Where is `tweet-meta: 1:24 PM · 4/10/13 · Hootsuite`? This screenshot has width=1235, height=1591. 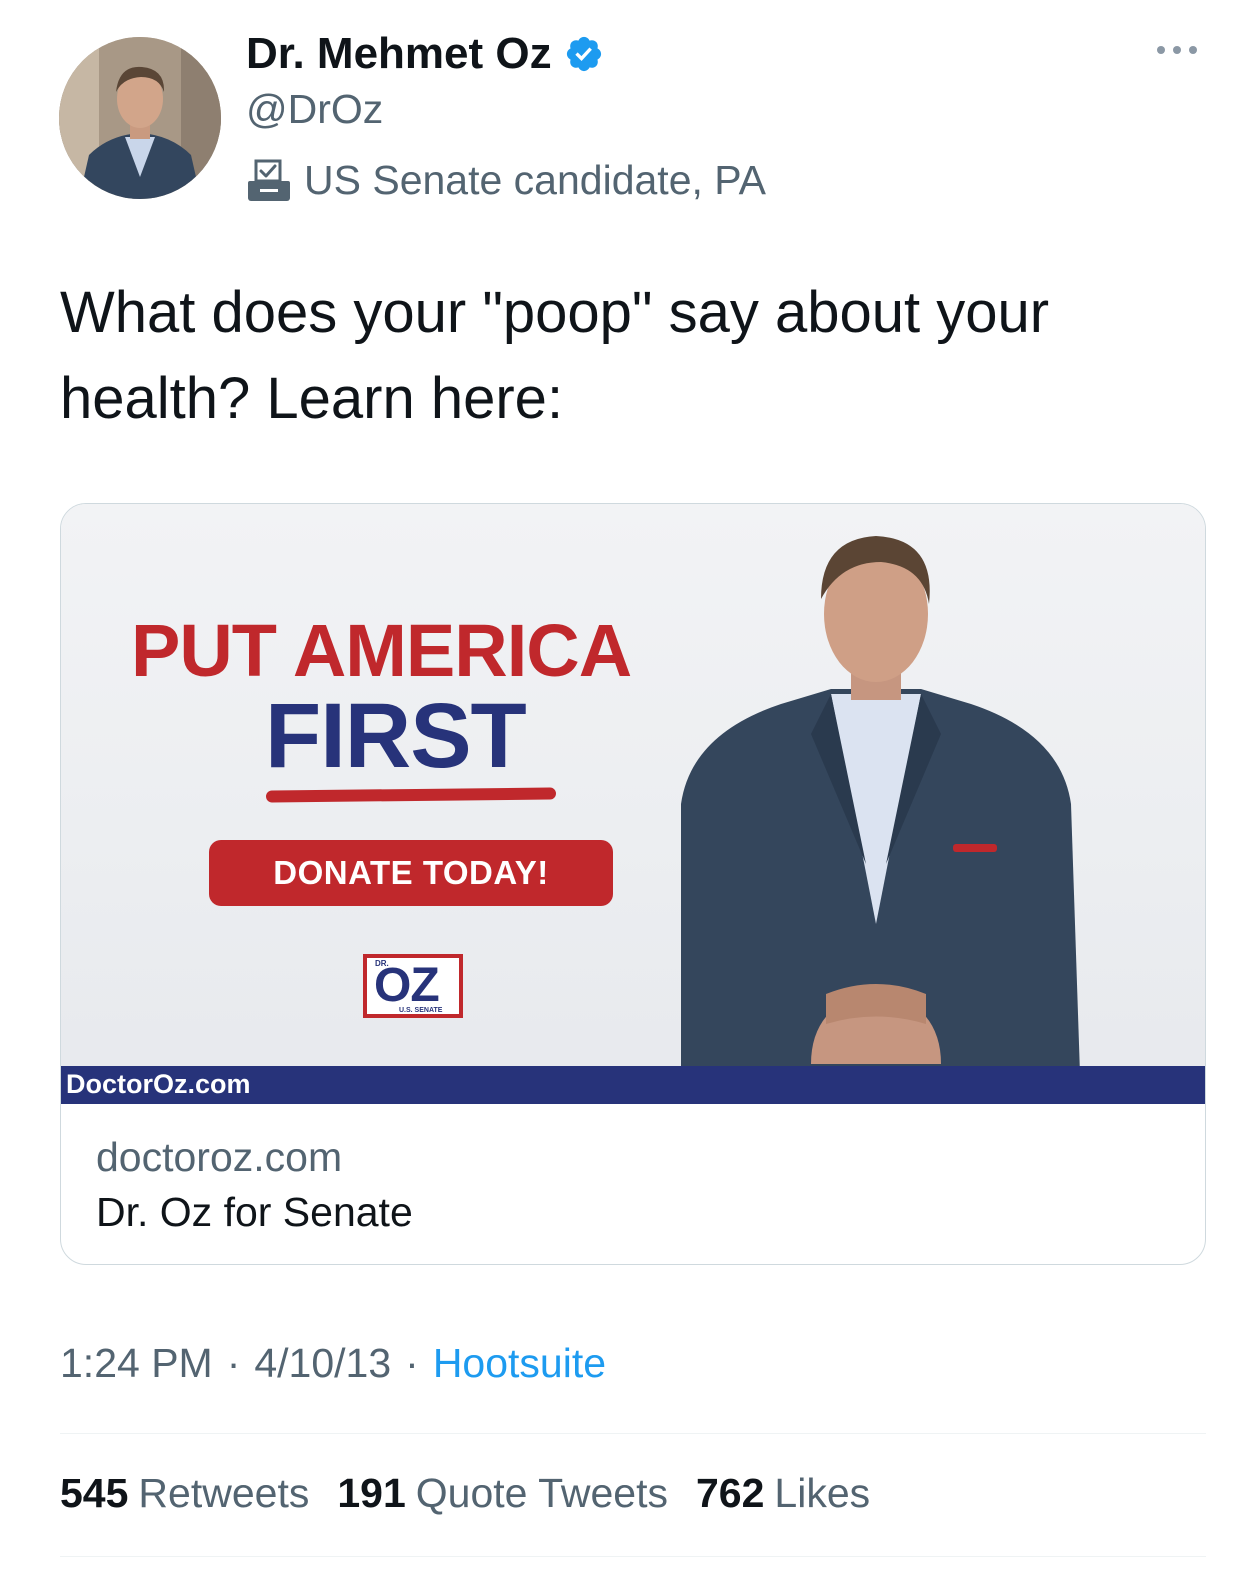
tweet-meta: 1:24 PM · 4/10/13 · Hootsuite is located at coordinates (333, 1363).